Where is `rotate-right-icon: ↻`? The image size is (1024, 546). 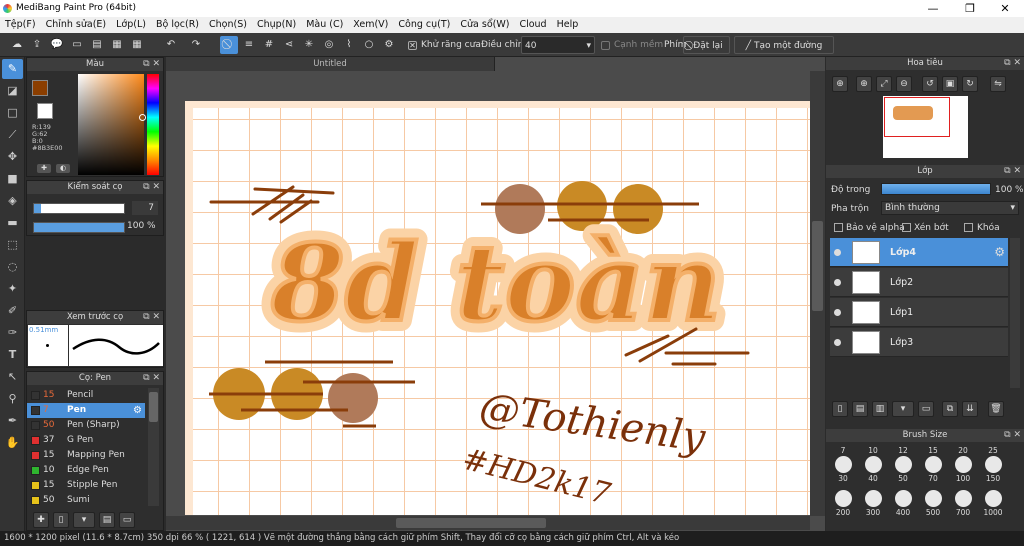 rotate-right-icon: ↻ is located at coordinates (970, 84).